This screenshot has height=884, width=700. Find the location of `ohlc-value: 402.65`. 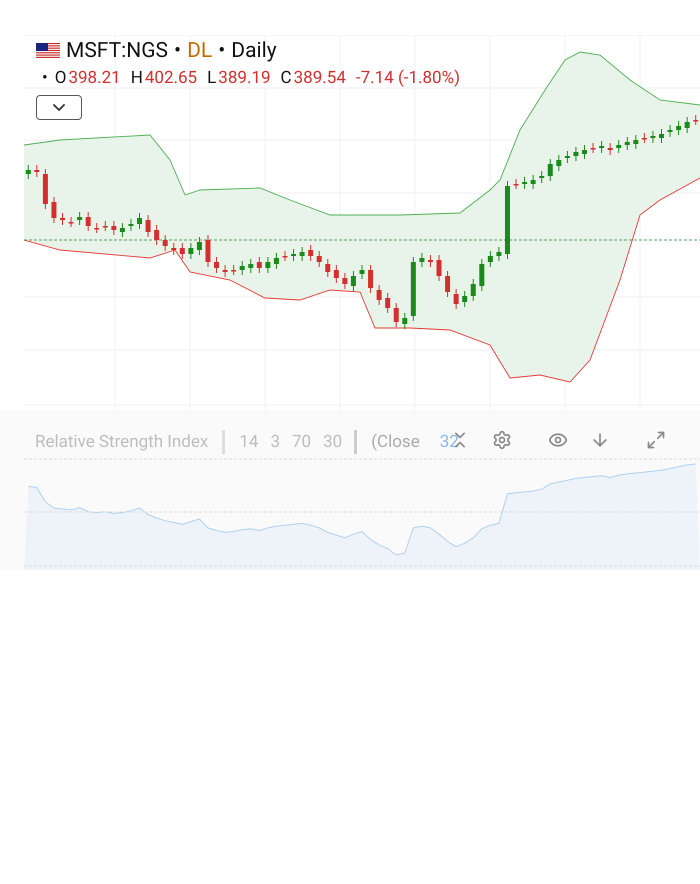

ohlc-value: 402.65 is located at coordinates (171, 78).